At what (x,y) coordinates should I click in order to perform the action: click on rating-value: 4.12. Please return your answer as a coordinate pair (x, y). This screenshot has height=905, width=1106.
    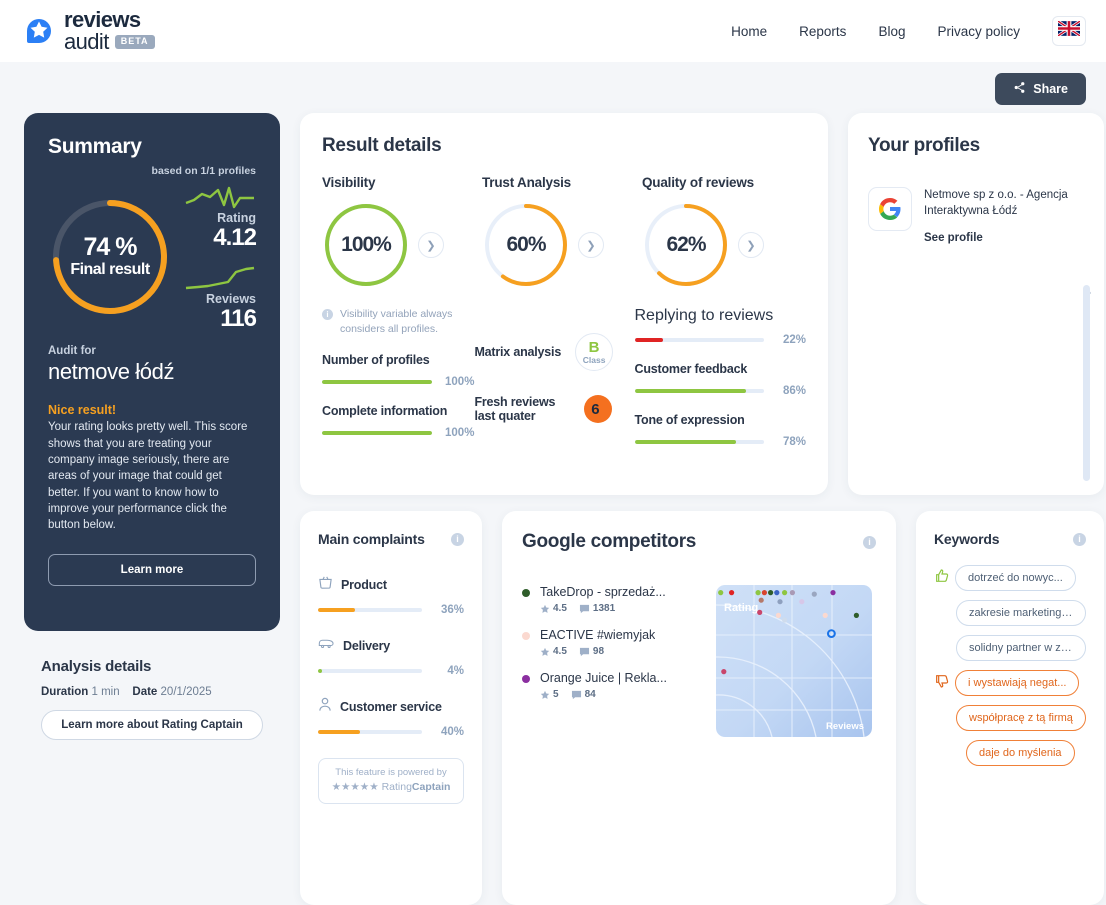
    Looking at the image, I should click on (235, 237).